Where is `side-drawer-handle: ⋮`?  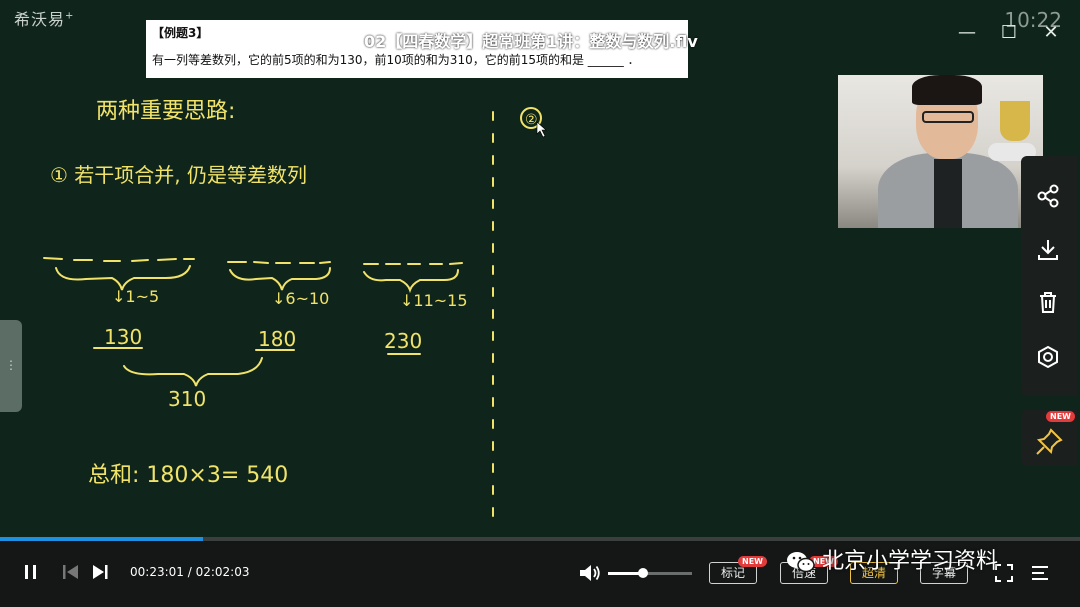
side-drawer-handle: ⋮ is located at coordinates (11, 366).